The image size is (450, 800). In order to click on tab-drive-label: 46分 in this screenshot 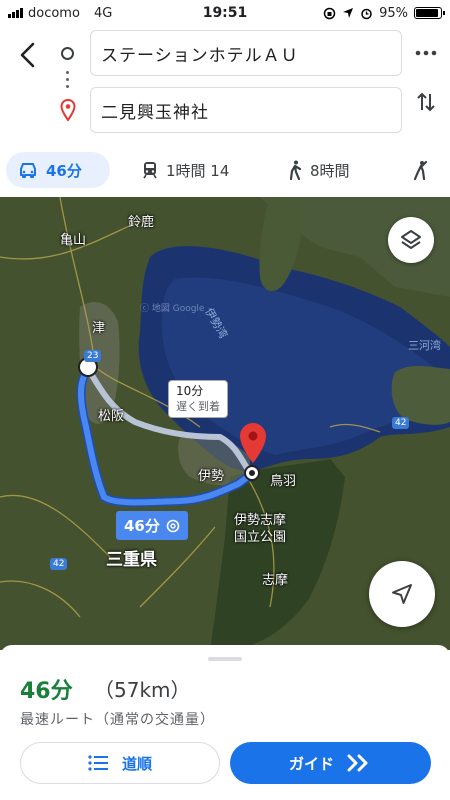, I will do `click(64, 170)`.